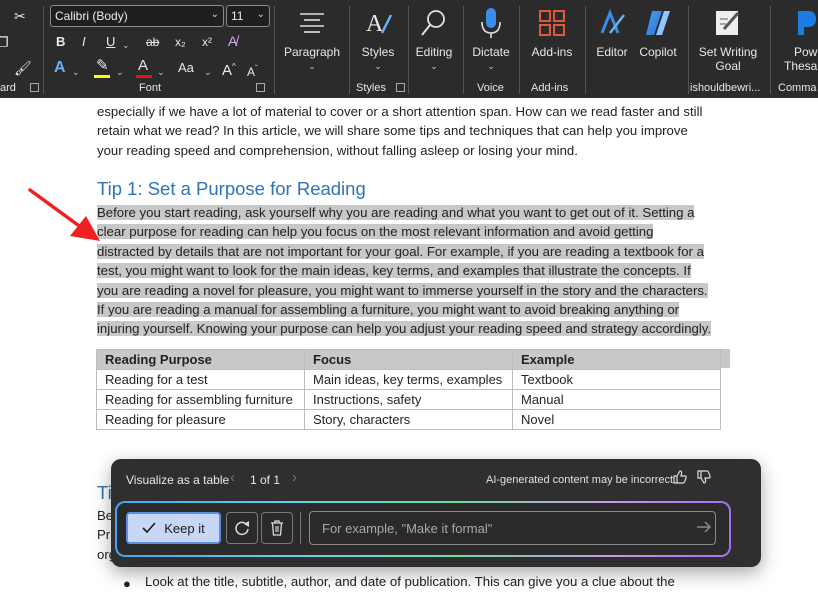 The height and width of the screenshot is (597, 818). I want to click on font-color-icon: A, so click(143, 66).